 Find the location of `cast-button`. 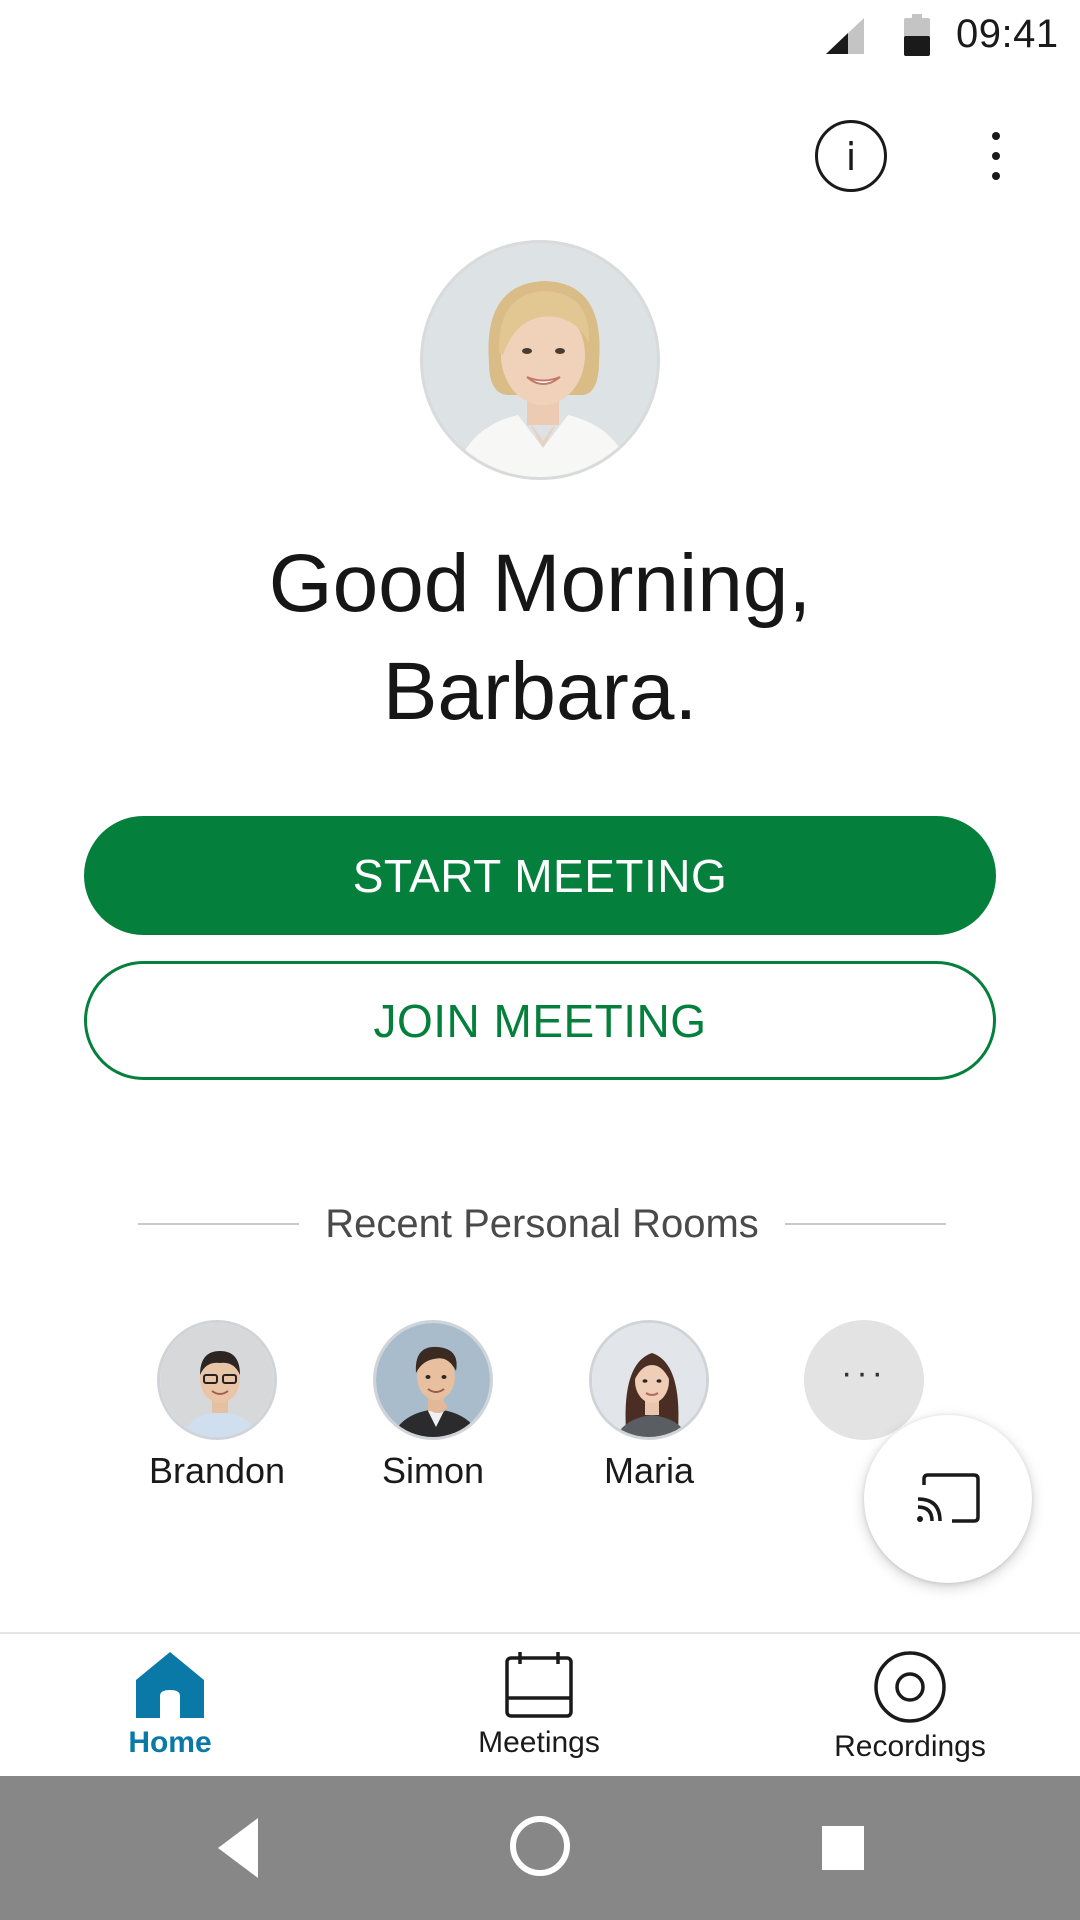

cast-button is located at coordinates (948, 1499).